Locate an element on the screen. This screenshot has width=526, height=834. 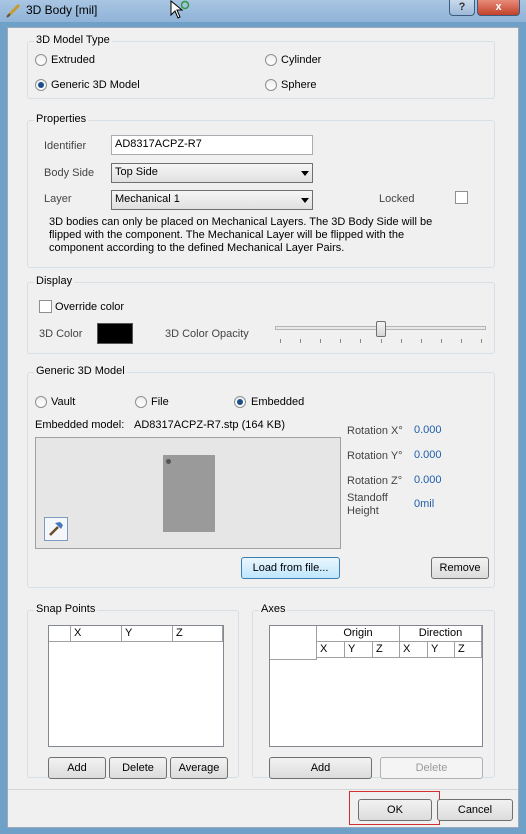
direction-x-header: X is located at coordinates (414, 650).